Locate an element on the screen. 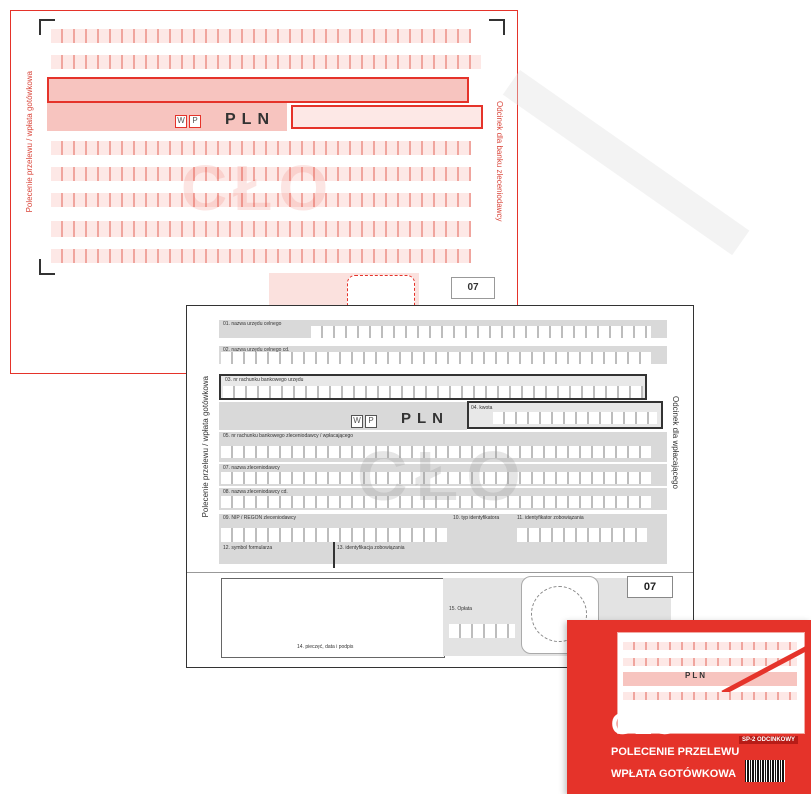 Image resolution: width=811 pixels, height=794 pixels. red-side-right: Odcinek dla banku zleceniodawcy is located at coordinates (499, 161).